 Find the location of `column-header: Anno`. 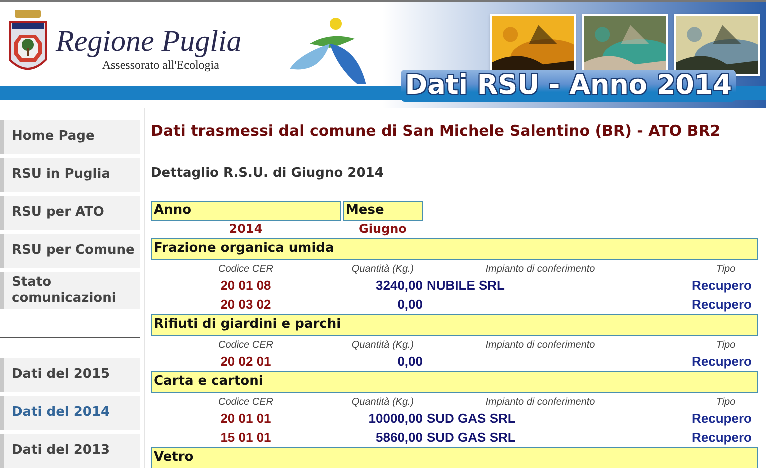

column-header: Anno is located at coordinates (246, 211).